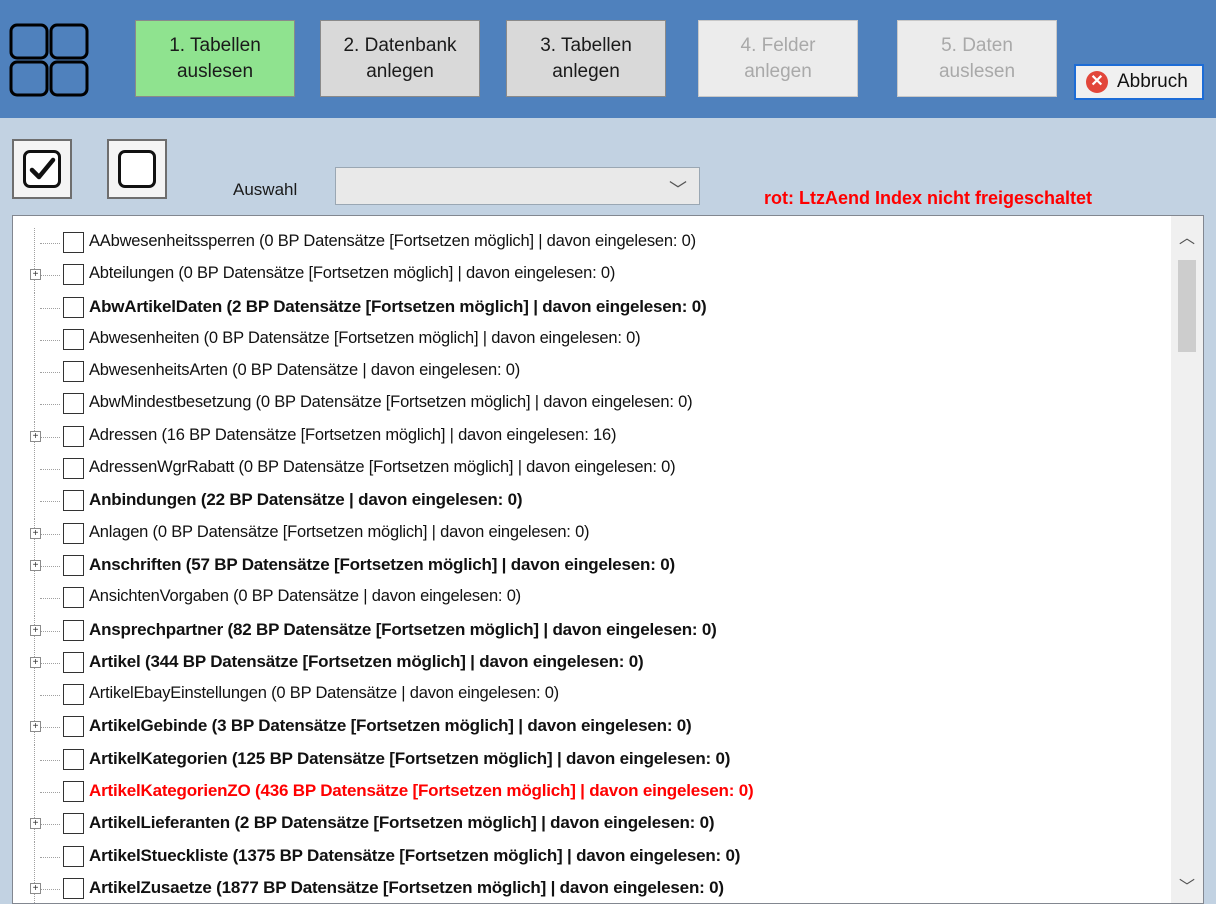 The height and width of the screenshot is (904, 1216). I want to click on scroll-up-arrow-icon: ︿, so click(1187, 239).